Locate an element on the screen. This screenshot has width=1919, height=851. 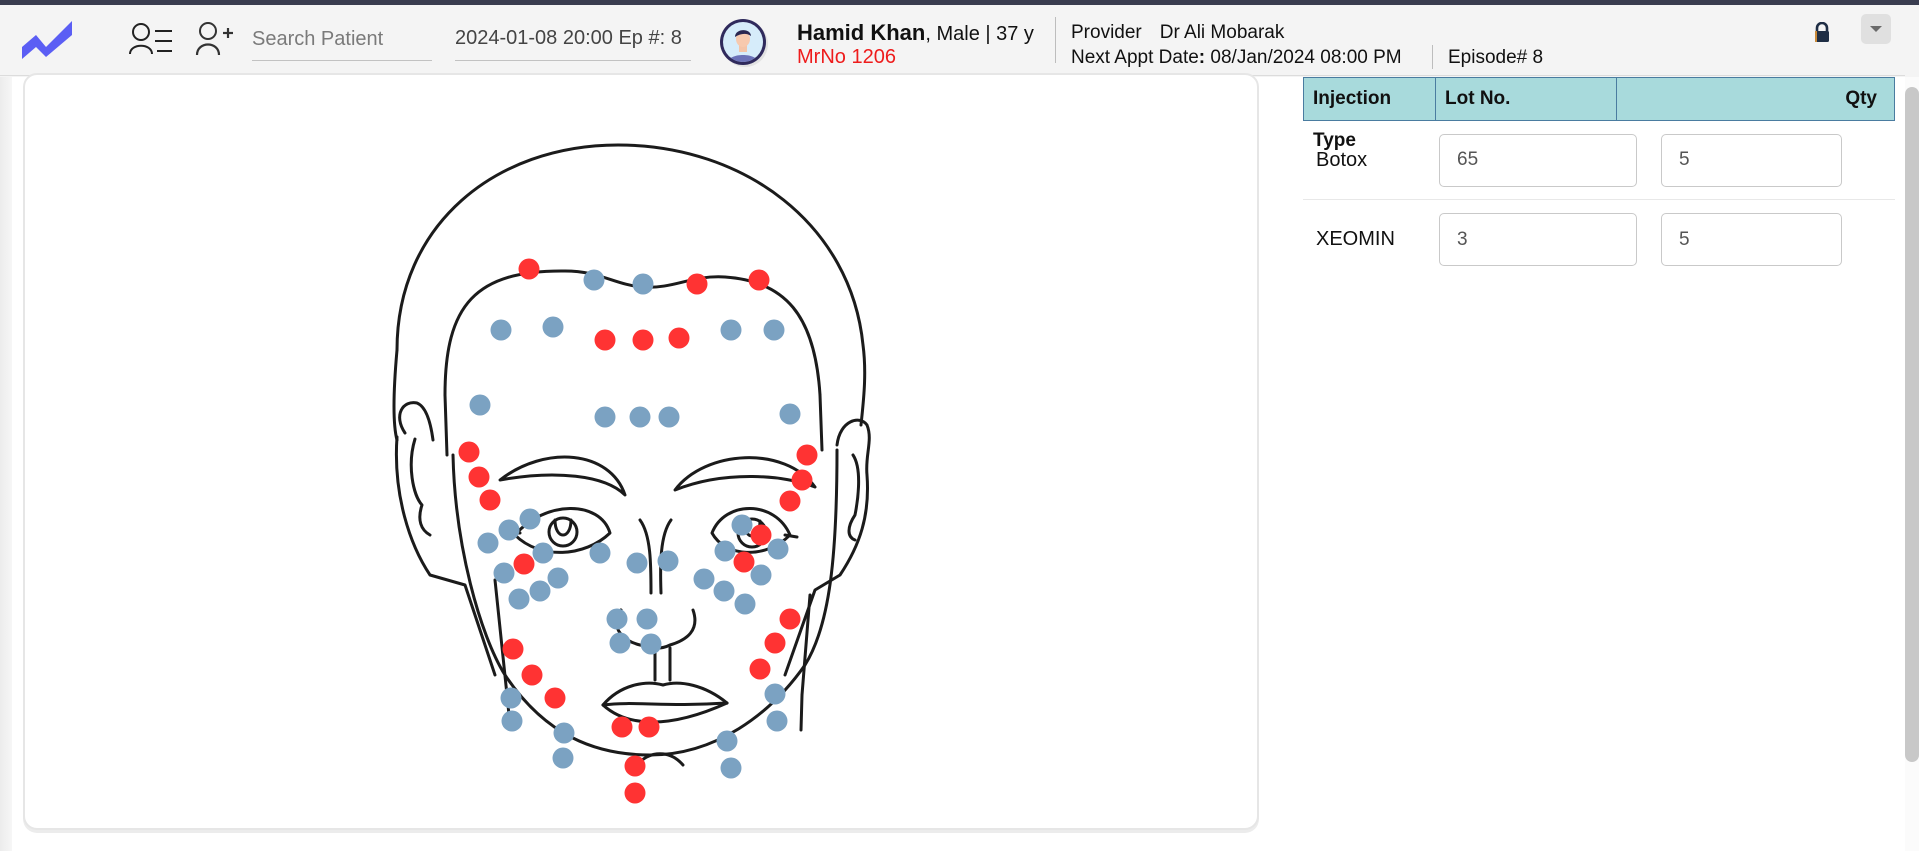
divider is located at coordinates (1055, 40).